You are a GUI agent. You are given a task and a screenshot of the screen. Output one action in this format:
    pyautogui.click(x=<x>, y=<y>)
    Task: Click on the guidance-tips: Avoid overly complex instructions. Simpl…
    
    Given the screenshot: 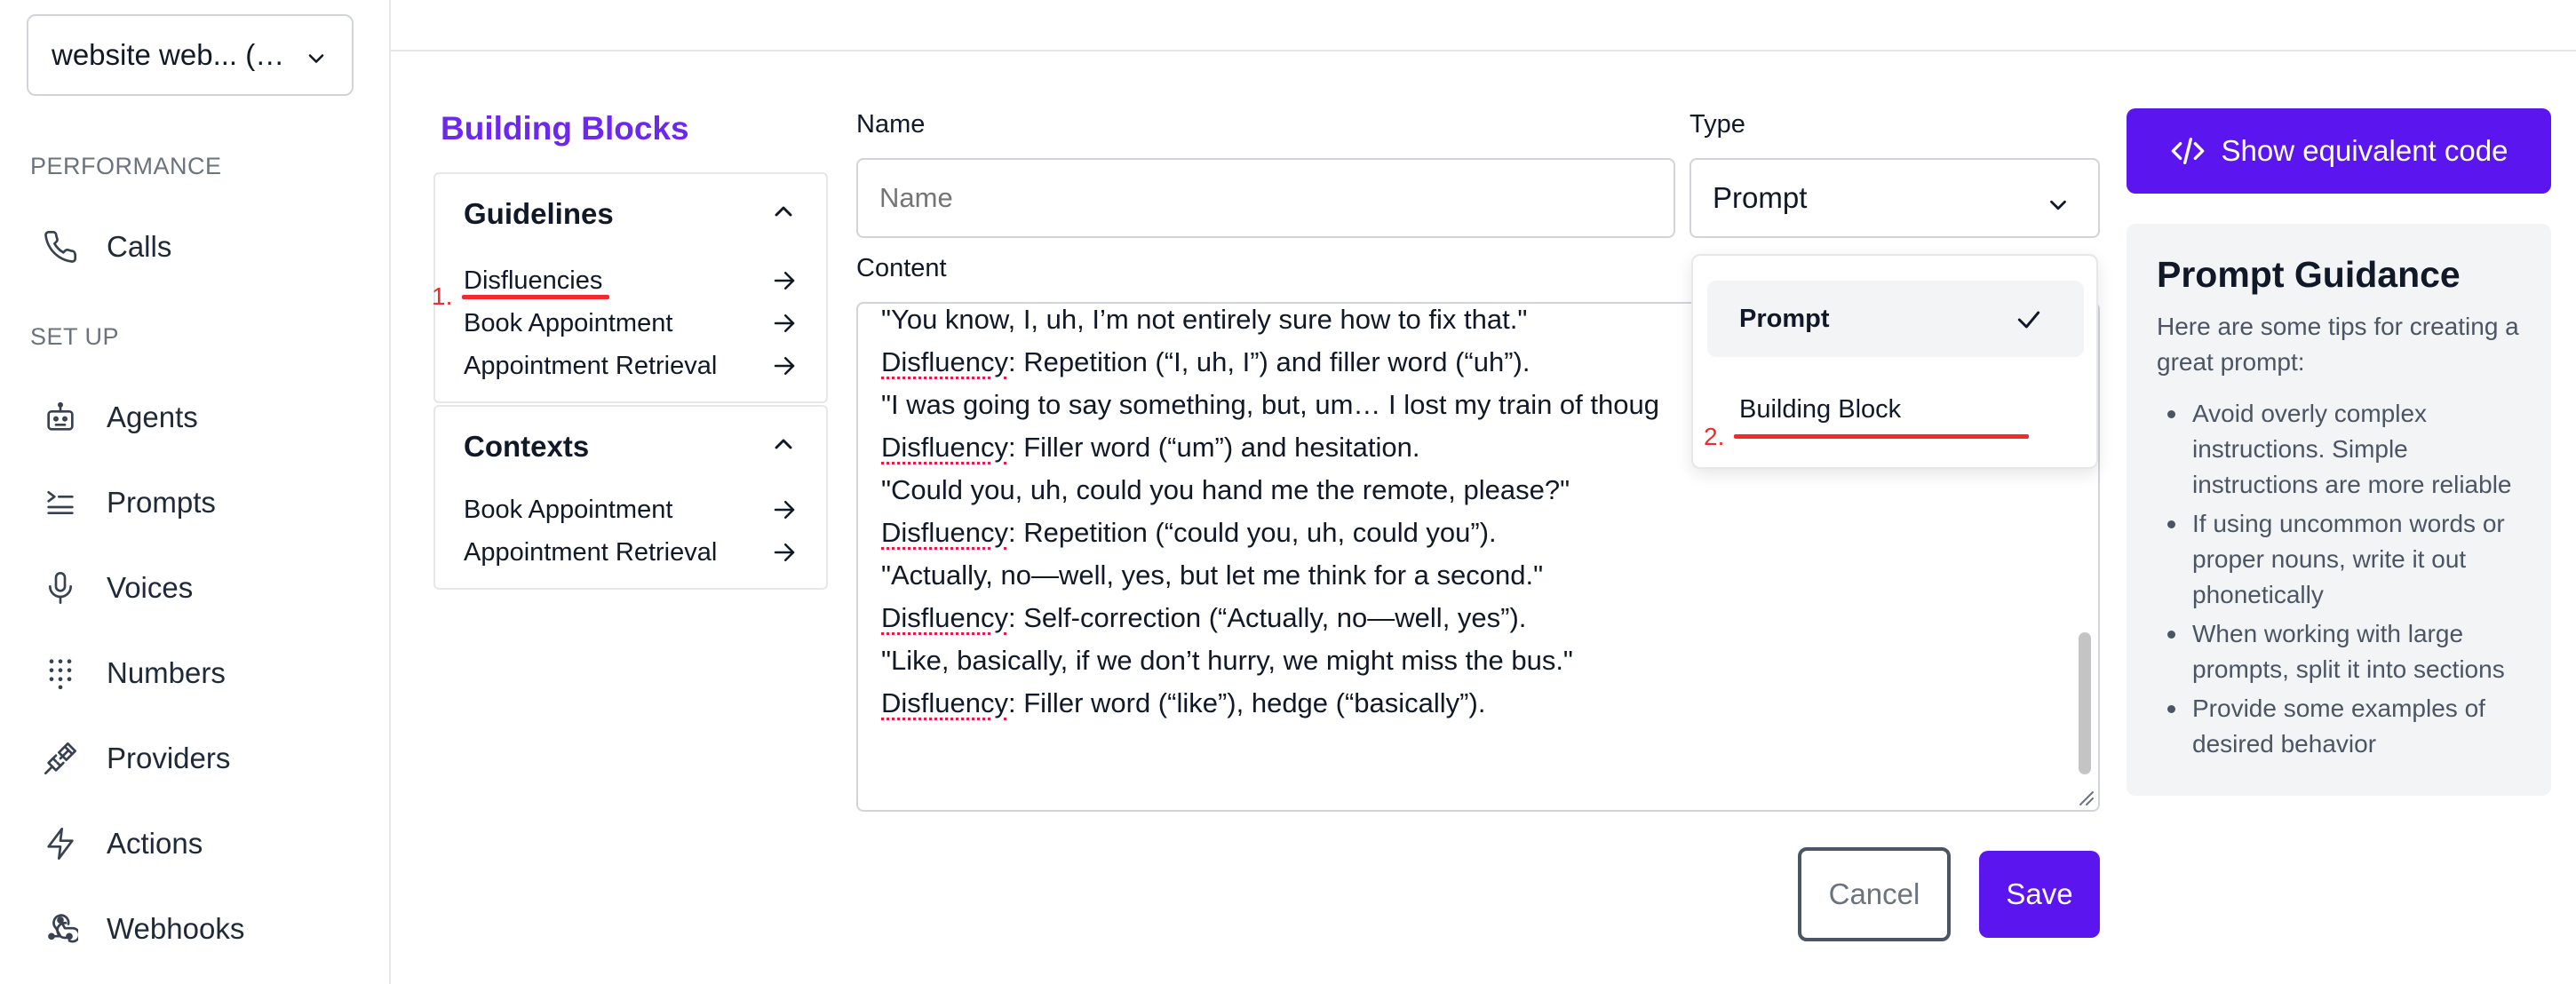 What is the action you would take?
    pyautogui.click(x=2348, y=581)
    